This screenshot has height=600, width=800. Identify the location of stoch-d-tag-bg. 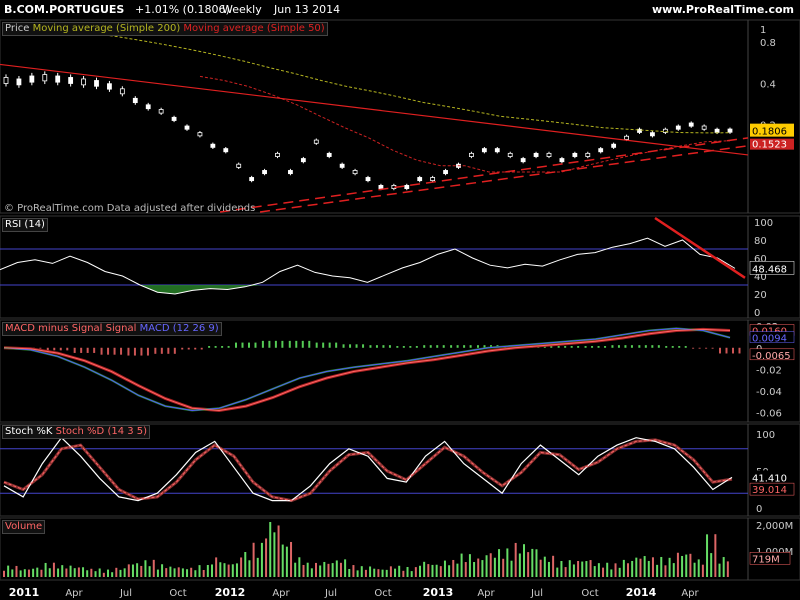
(772, 489).